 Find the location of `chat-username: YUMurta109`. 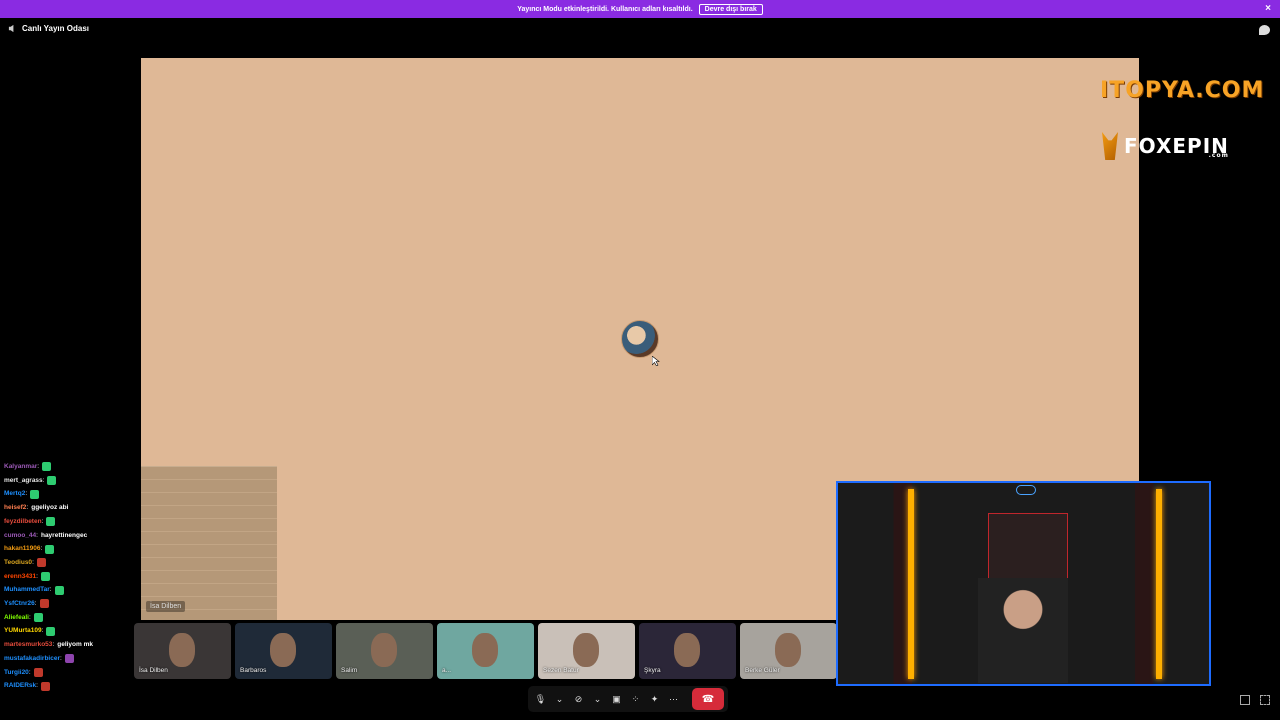

chat-username: YUMurta109 is located at coordinates (23, 631).